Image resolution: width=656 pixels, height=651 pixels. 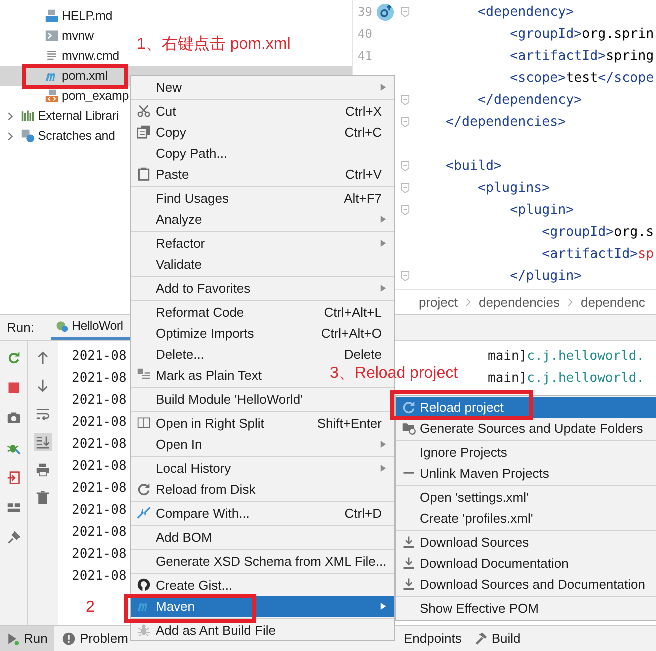 What do you see at coordinates (581, 56) in the screenshot?
I see `code-line: <artifactId>spring` at bounding box center [581, 56].